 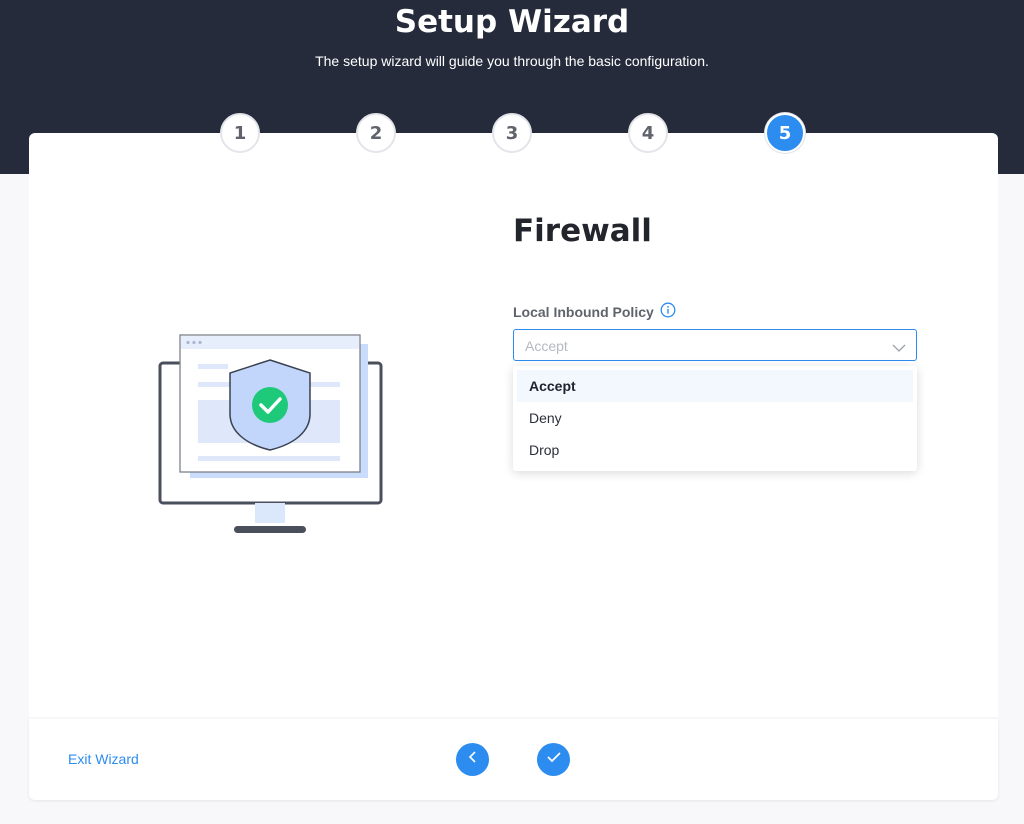 I want to click on firewall-illustration, so click(x=270, y=437).